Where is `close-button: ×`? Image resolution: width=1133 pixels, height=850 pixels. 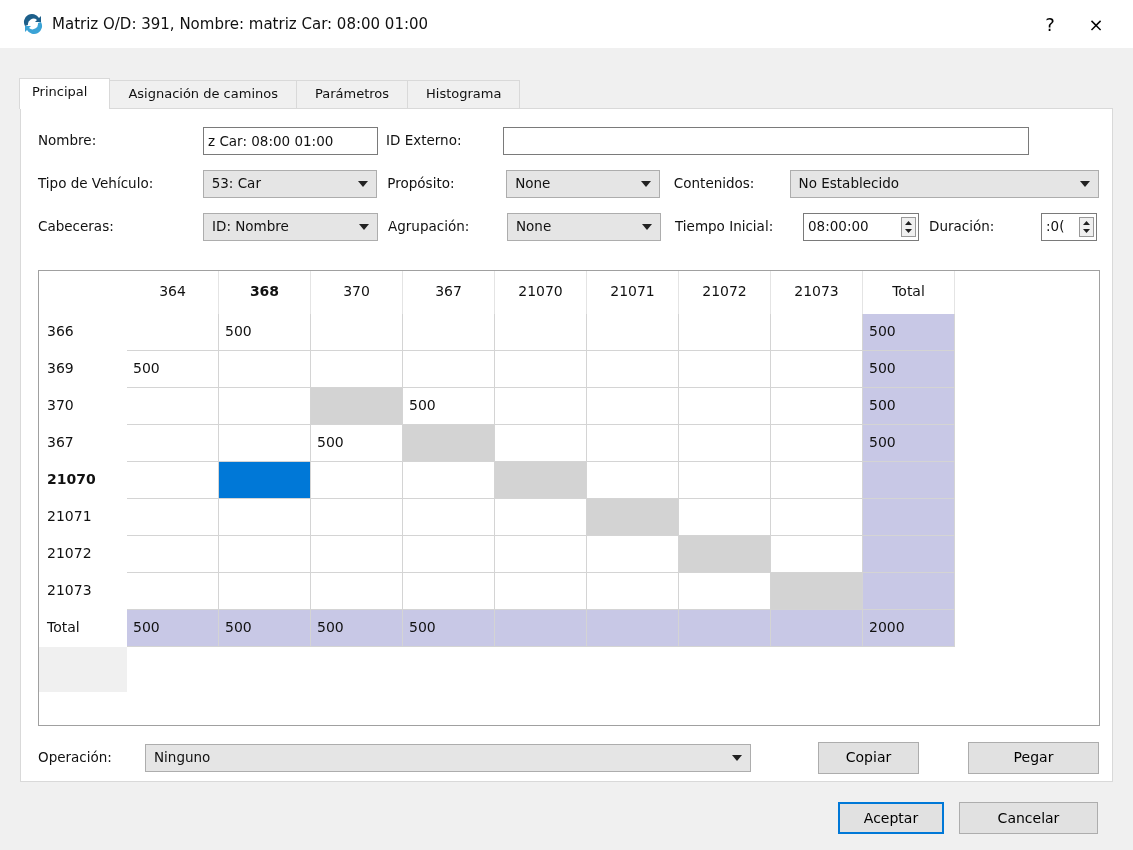
close-button: × is located at coordinates (1096, 24).